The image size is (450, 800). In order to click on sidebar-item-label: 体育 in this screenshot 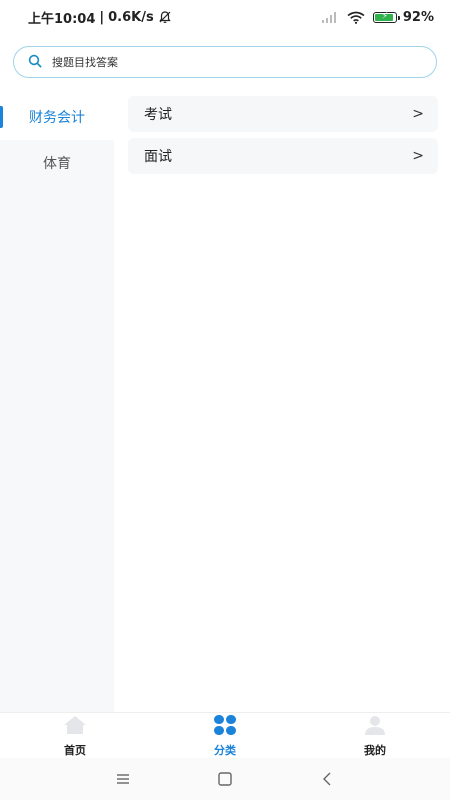, I will do `click(57, 164)`.